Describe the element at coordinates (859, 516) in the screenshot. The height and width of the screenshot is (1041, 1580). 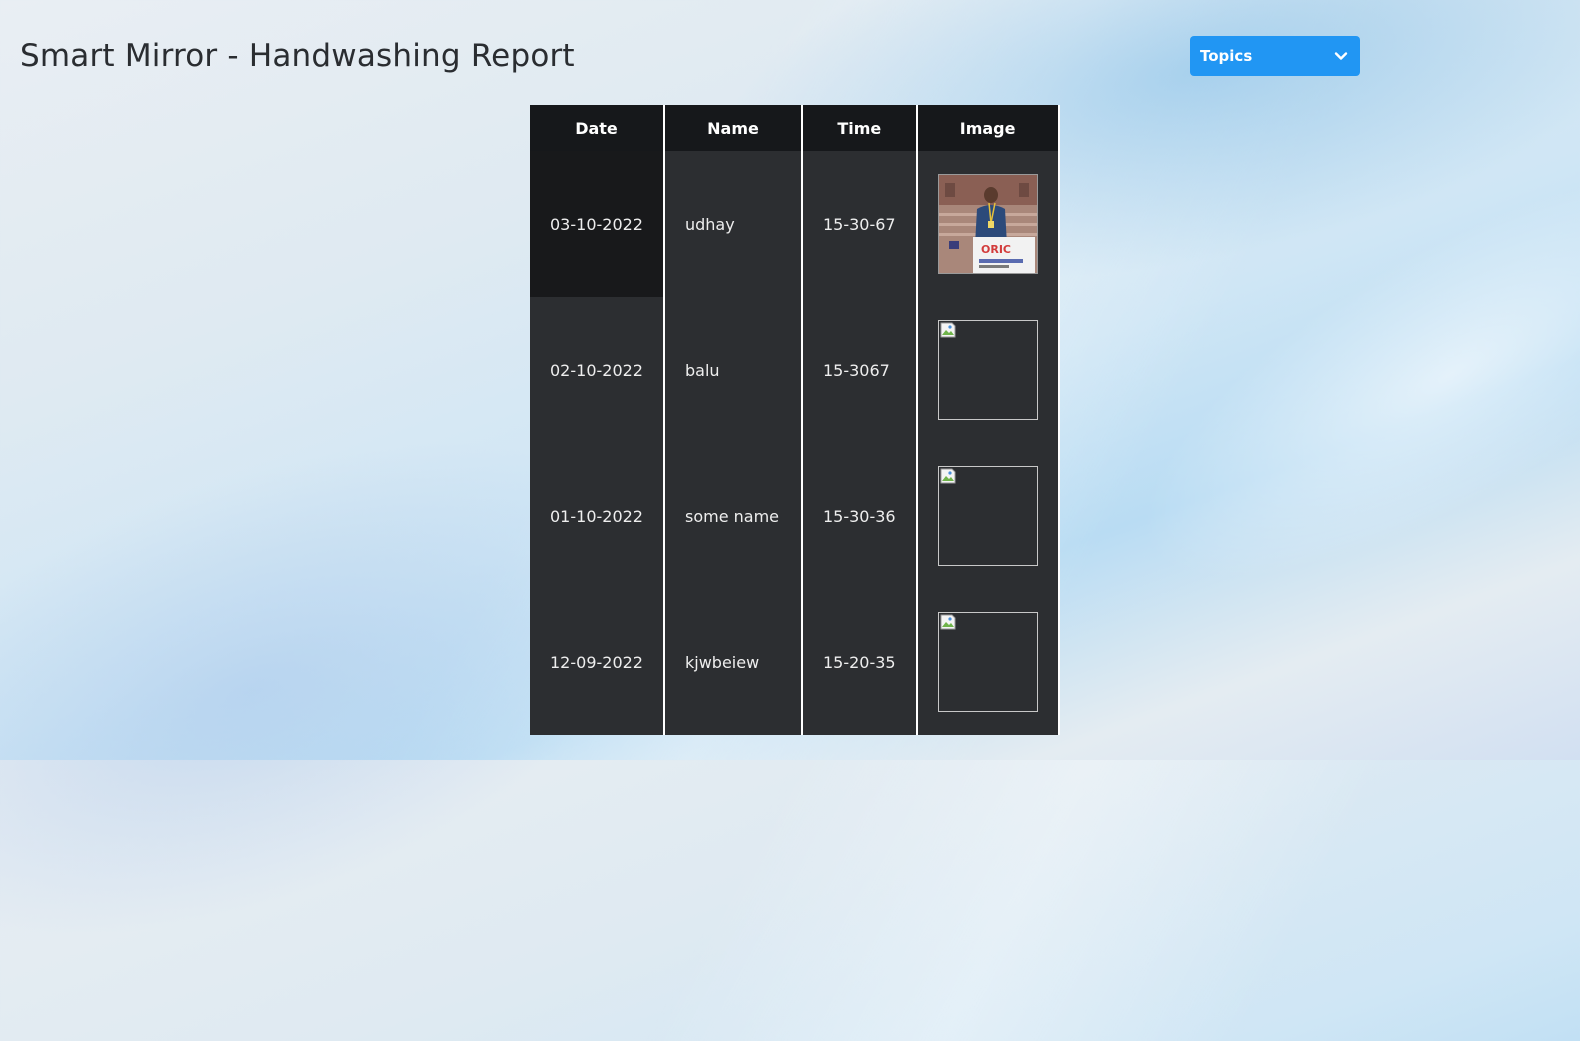
I see `cell-time: 15-30-36` at that location.